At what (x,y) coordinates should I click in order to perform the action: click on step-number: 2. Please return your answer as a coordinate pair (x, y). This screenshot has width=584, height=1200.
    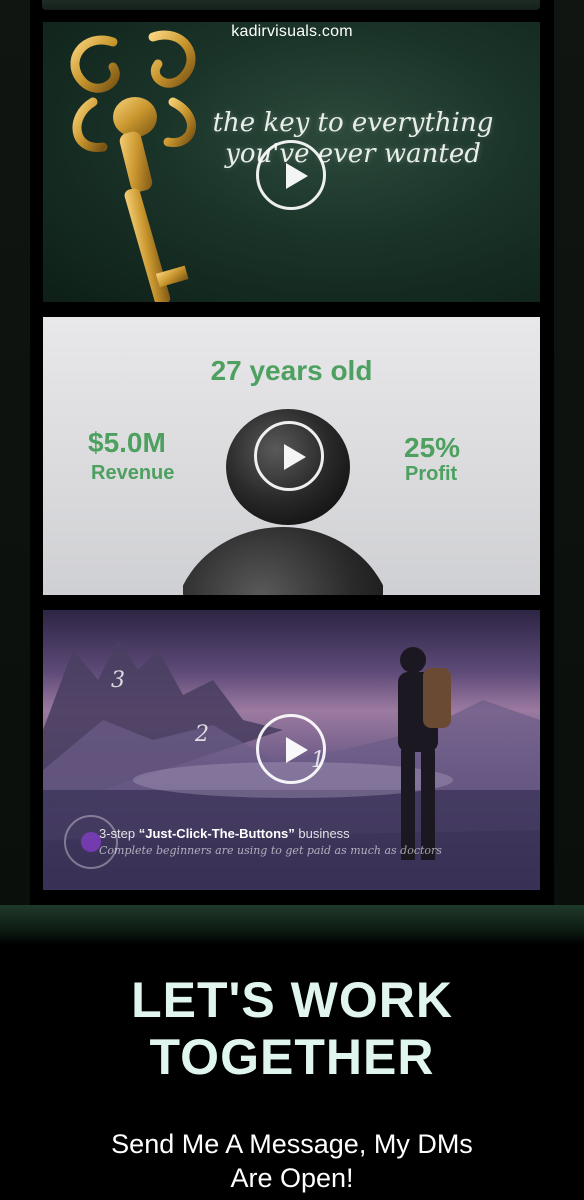
    Looking at the image, I should click on (202, 734).